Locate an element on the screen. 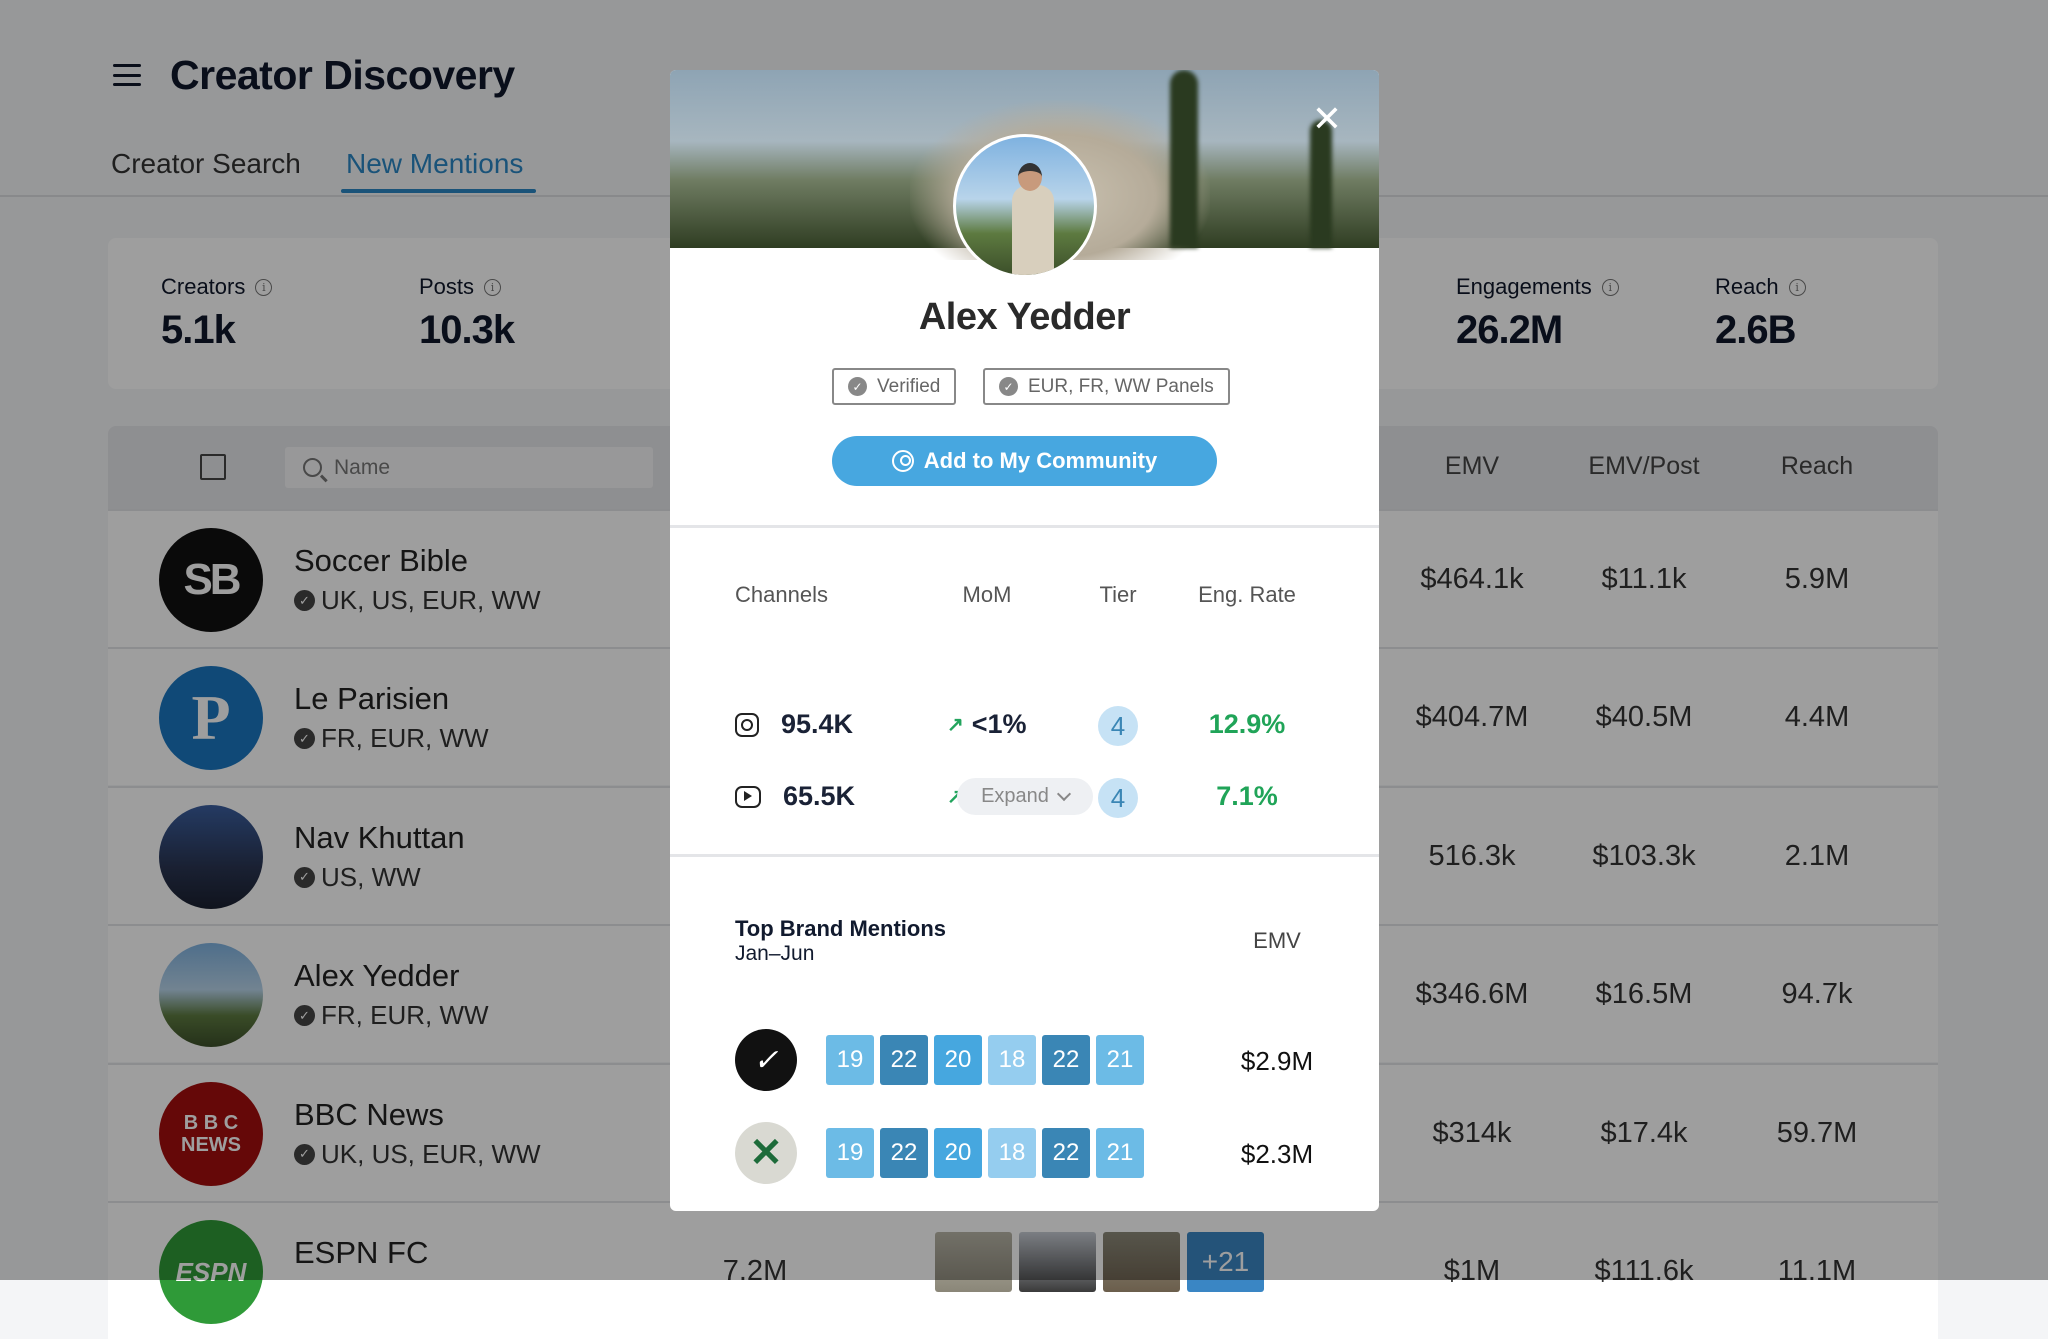 The width and height of the screenshot is (2048, 1339). creator-name: Alex Yedder is located at coordinates (1024, 317).